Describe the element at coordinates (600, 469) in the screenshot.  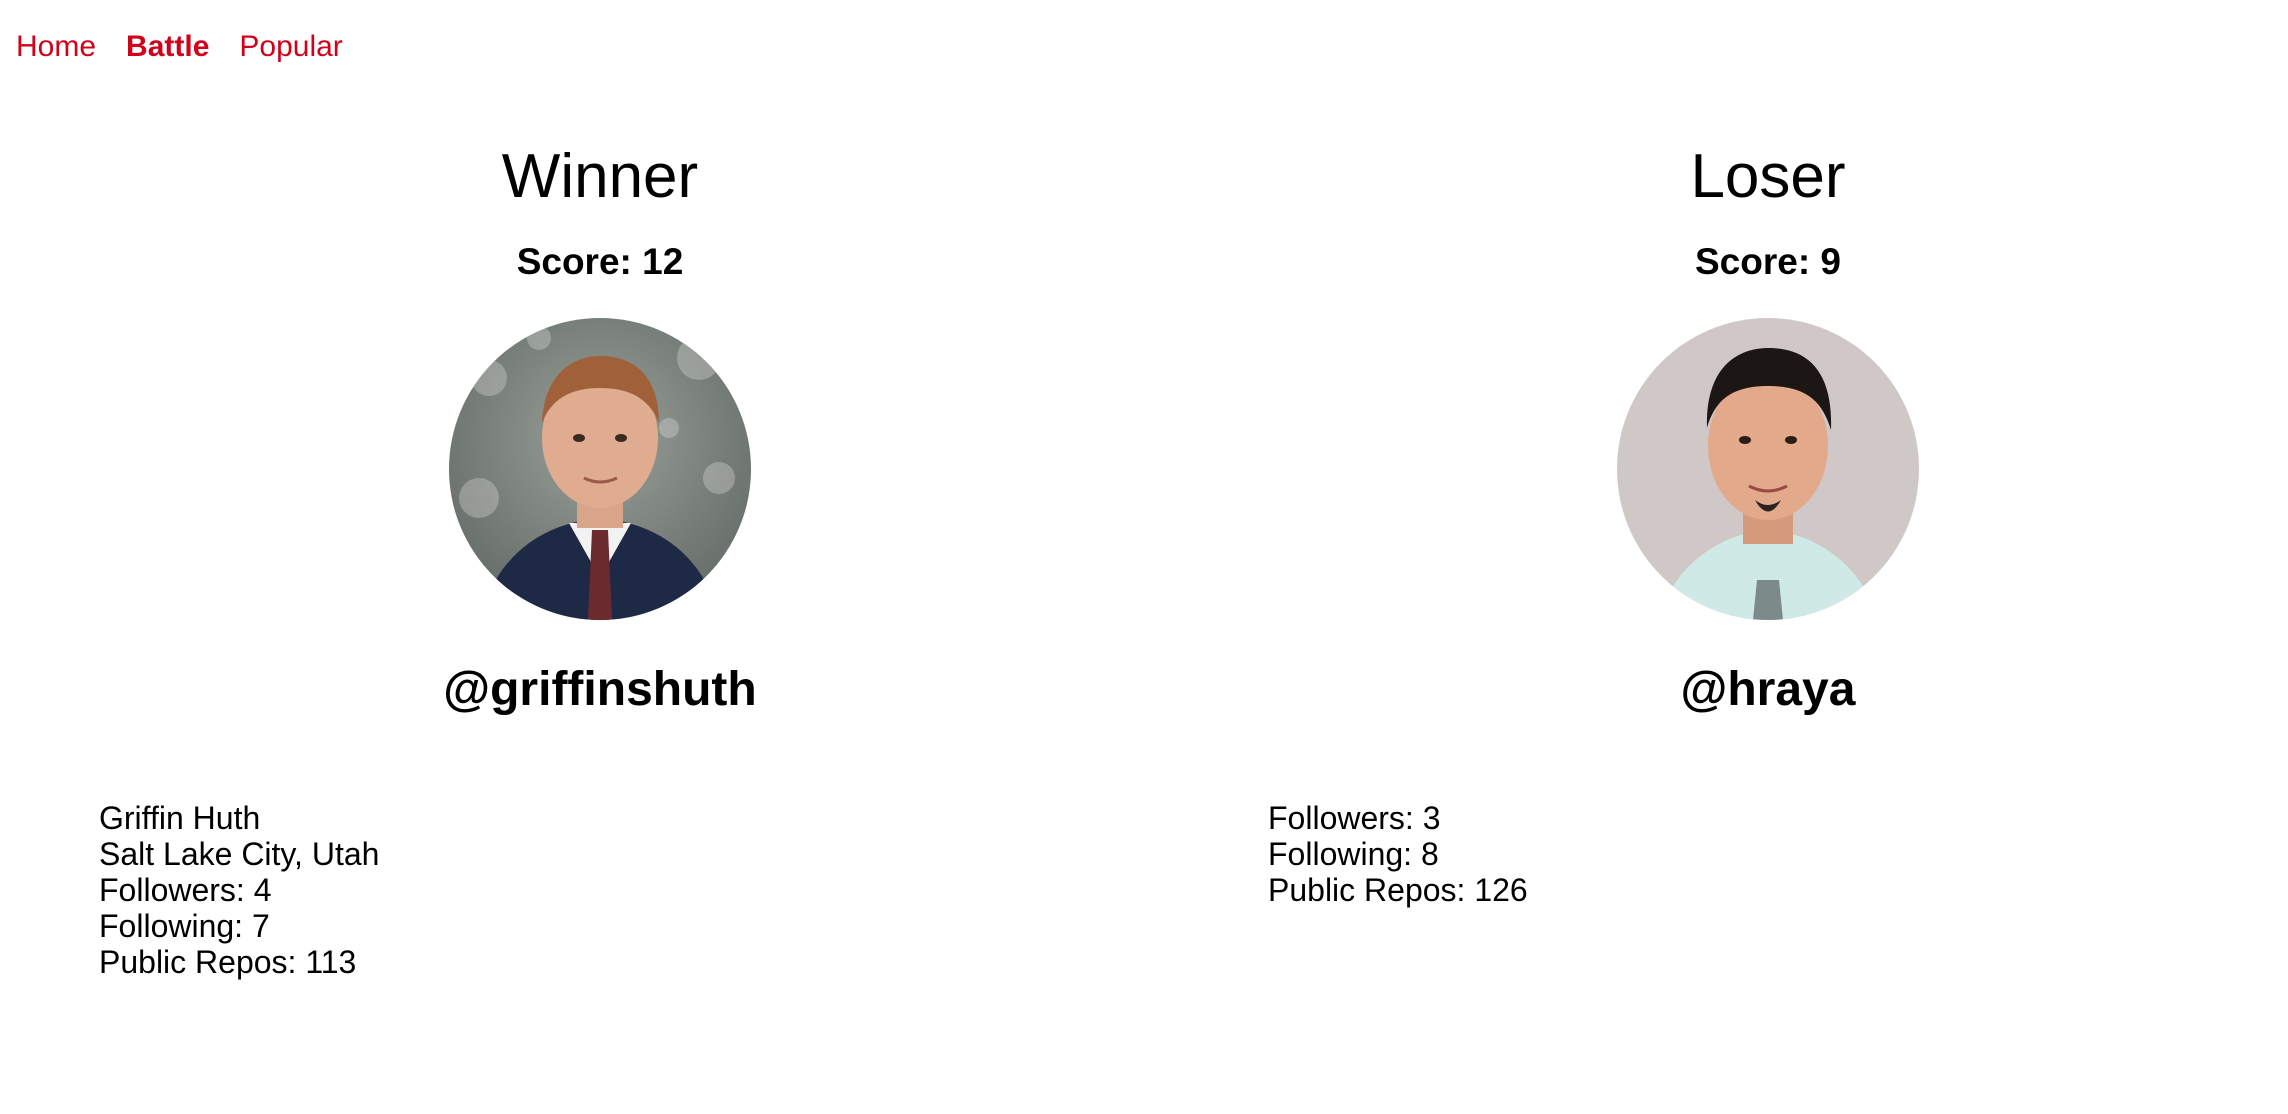
I see `winner-avatar` at that location.